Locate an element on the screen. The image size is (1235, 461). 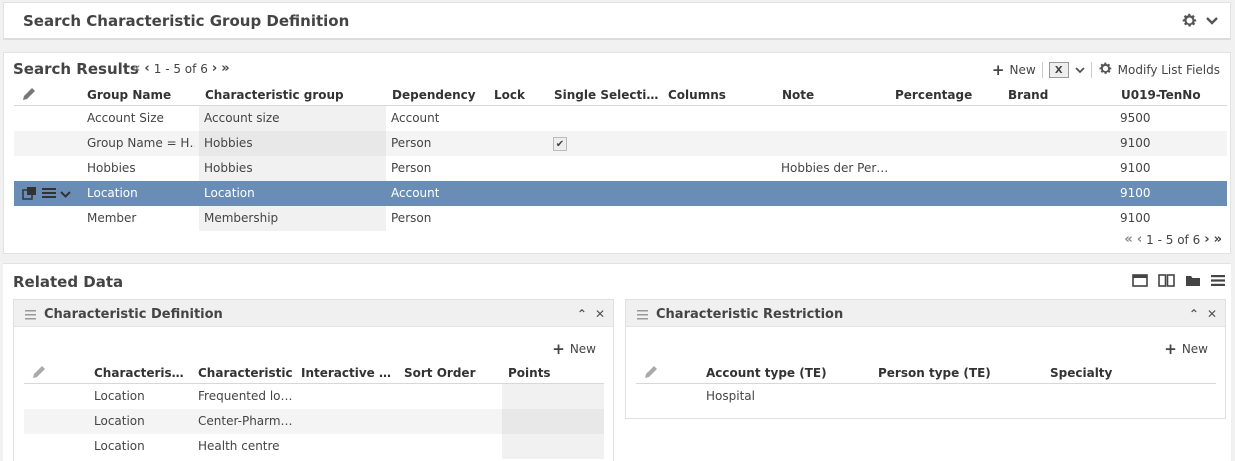
modify-list-fields-label: Modify List Fields is located at coordinates (1168, 70).